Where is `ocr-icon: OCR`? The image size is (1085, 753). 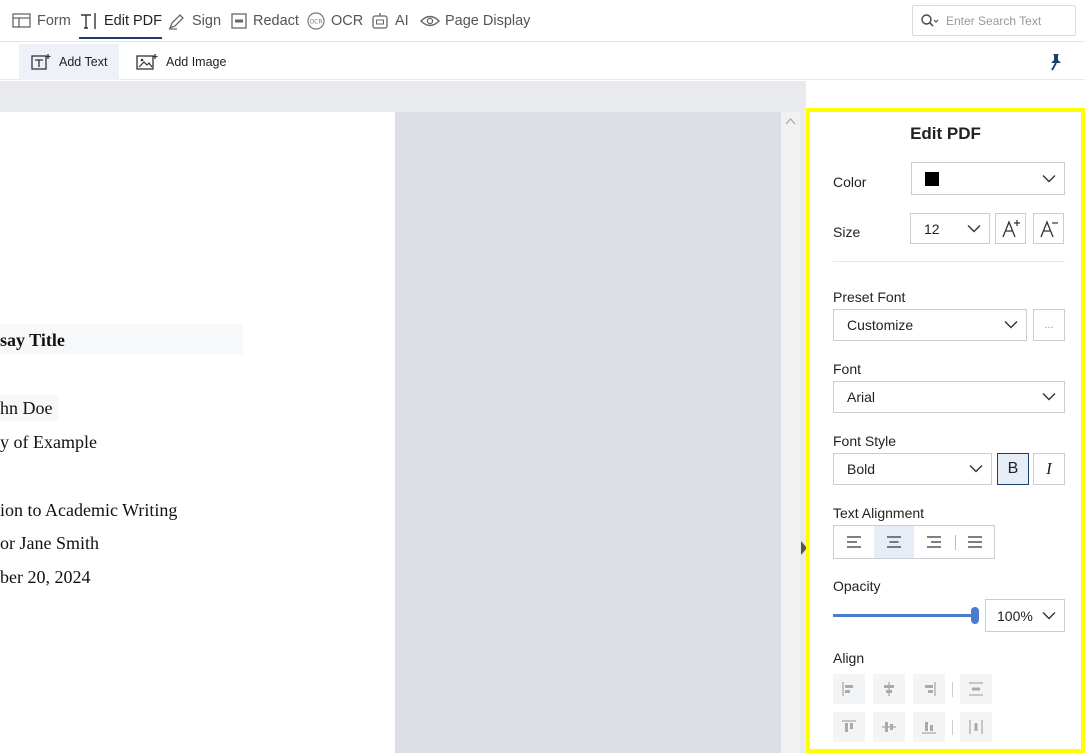
ocr-icon: OCR is located at coordinates (316, 21).